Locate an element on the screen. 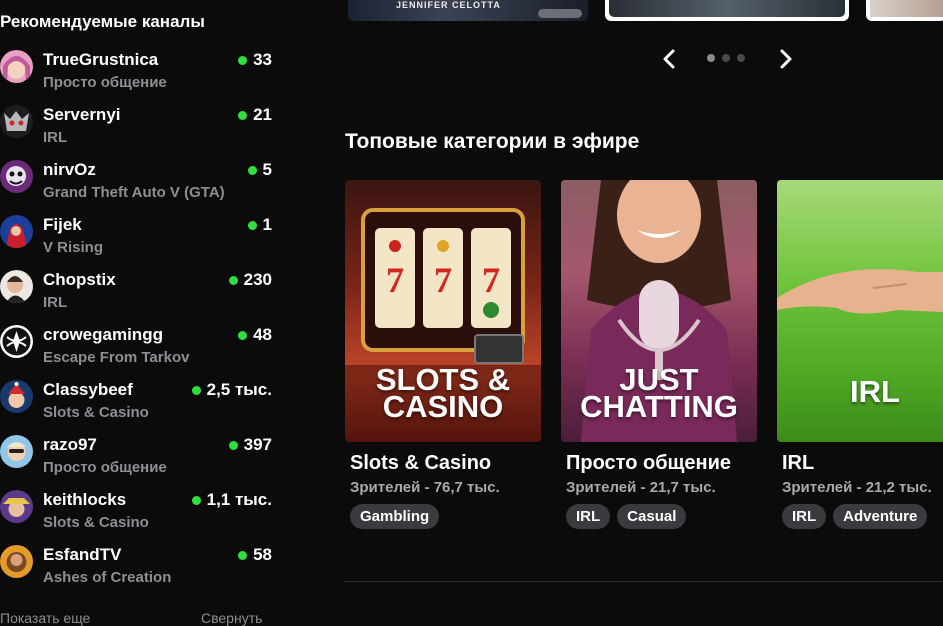  sidebar-channel-nirvoz: nirvOz Grand Theft Auto V (GTA) 5 is located at coordinates (142, 187).